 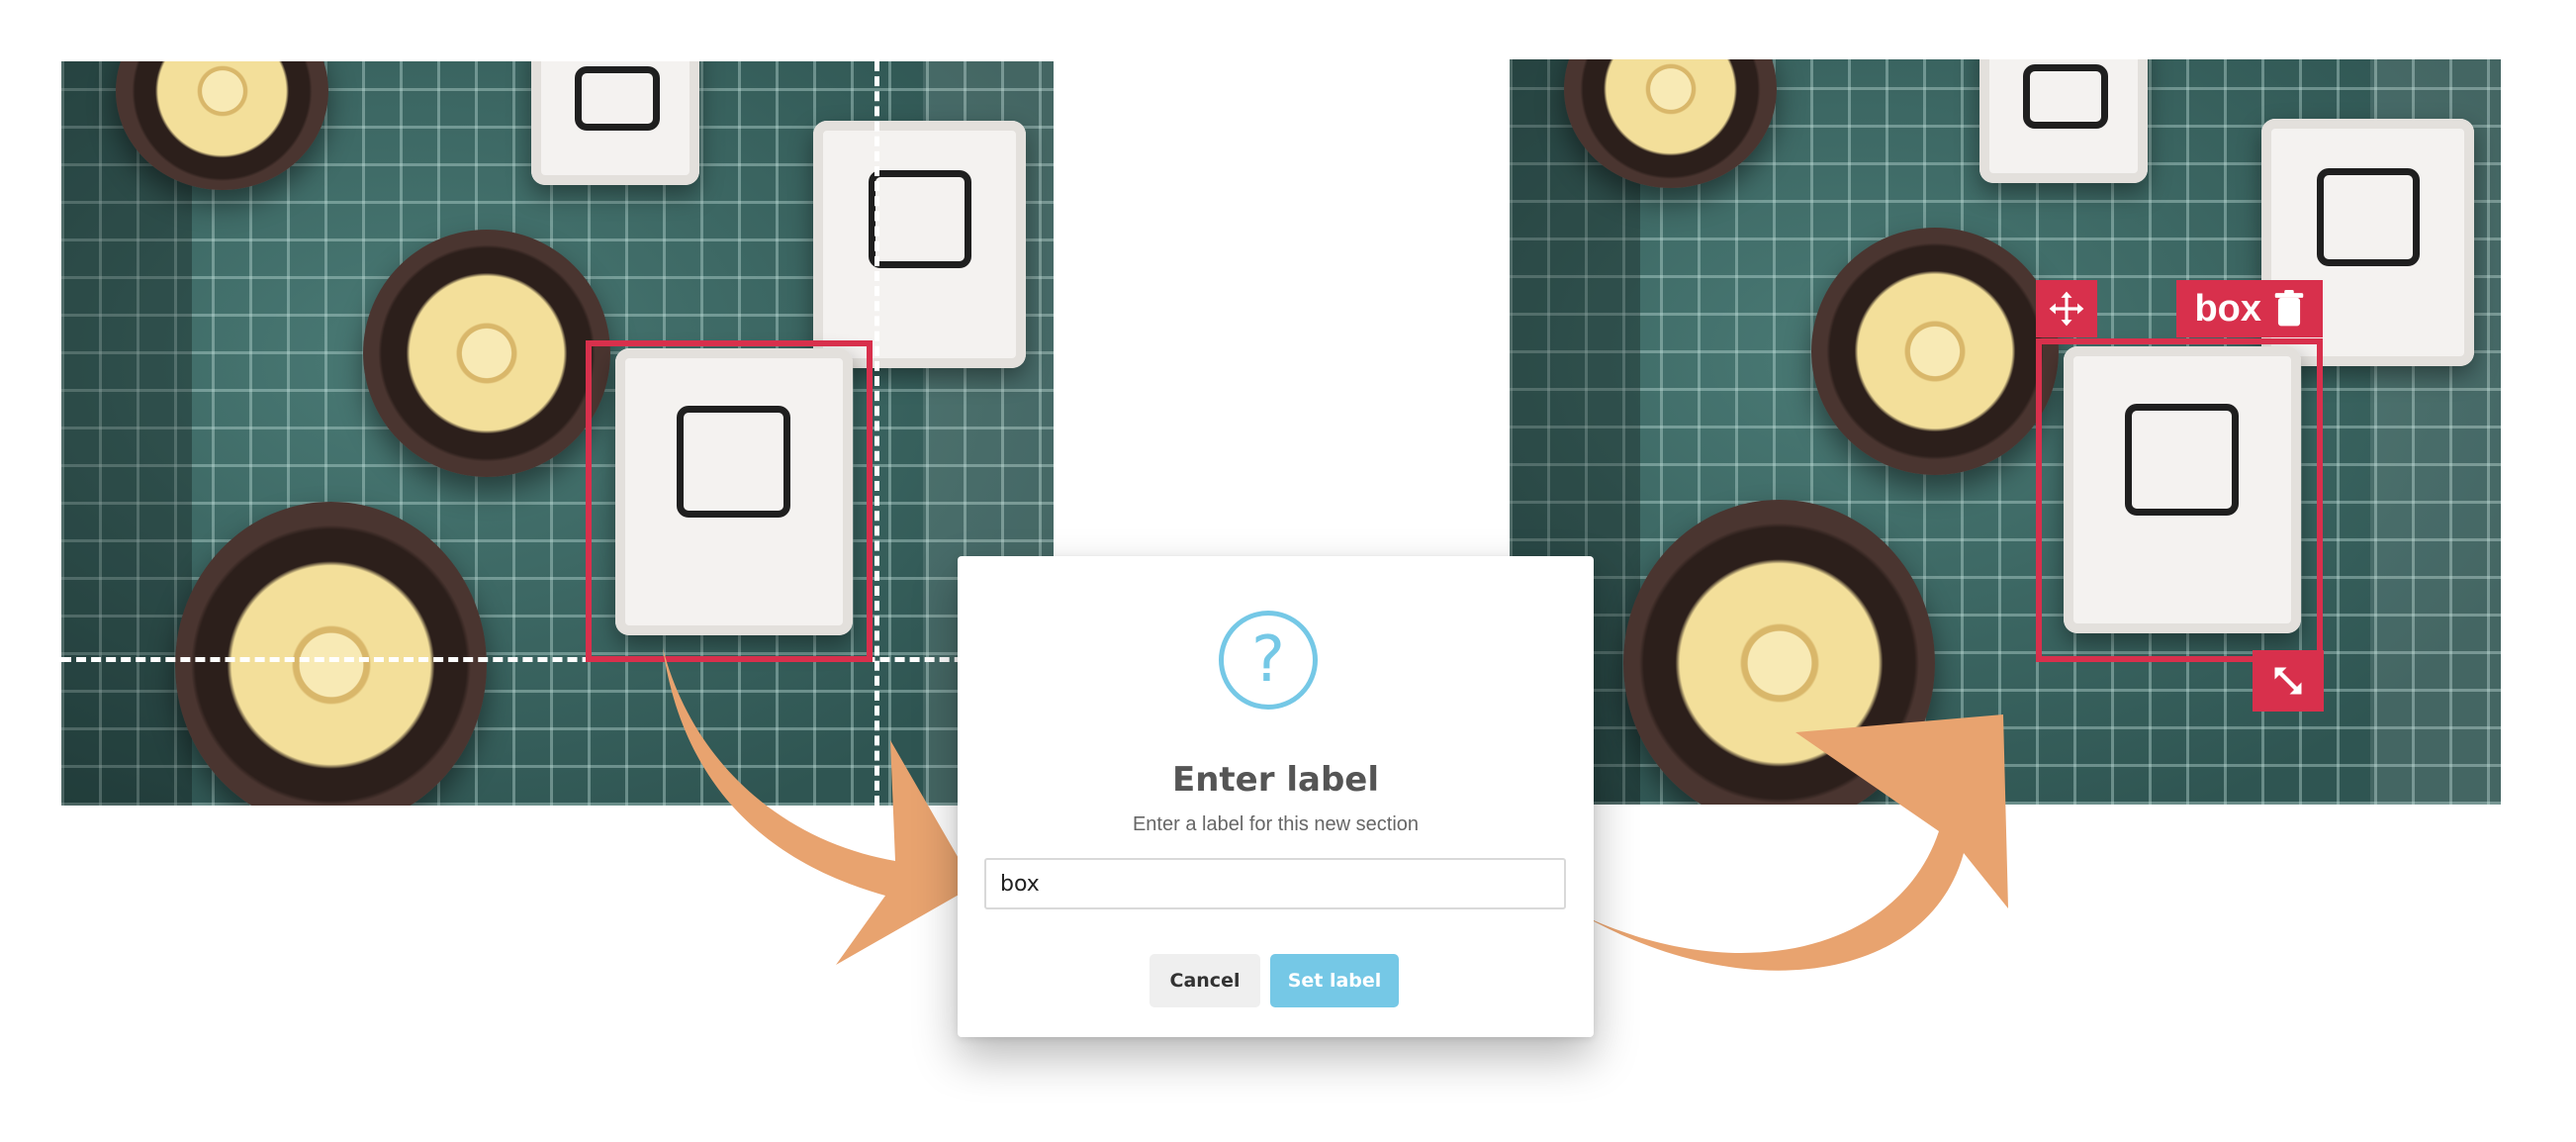 What do you see at coordinates (1276, 780) in the screenshot?
I see `dialog-title: Enter label` at bounding box center [1276, 780].